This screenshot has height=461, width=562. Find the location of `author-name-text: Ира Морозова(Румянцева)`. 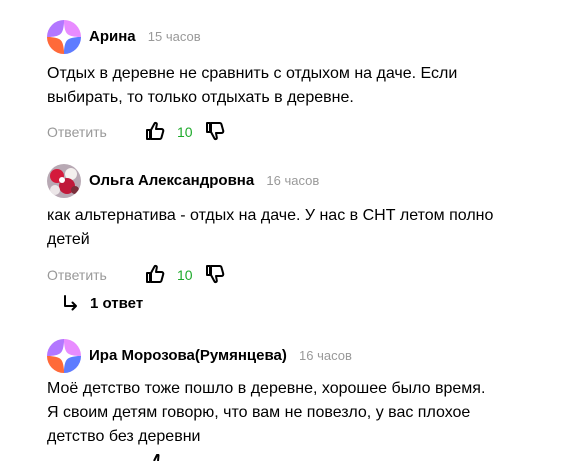

author-name-text: Ира Морозова(Румянцева) is located at coordinates (188, 355).